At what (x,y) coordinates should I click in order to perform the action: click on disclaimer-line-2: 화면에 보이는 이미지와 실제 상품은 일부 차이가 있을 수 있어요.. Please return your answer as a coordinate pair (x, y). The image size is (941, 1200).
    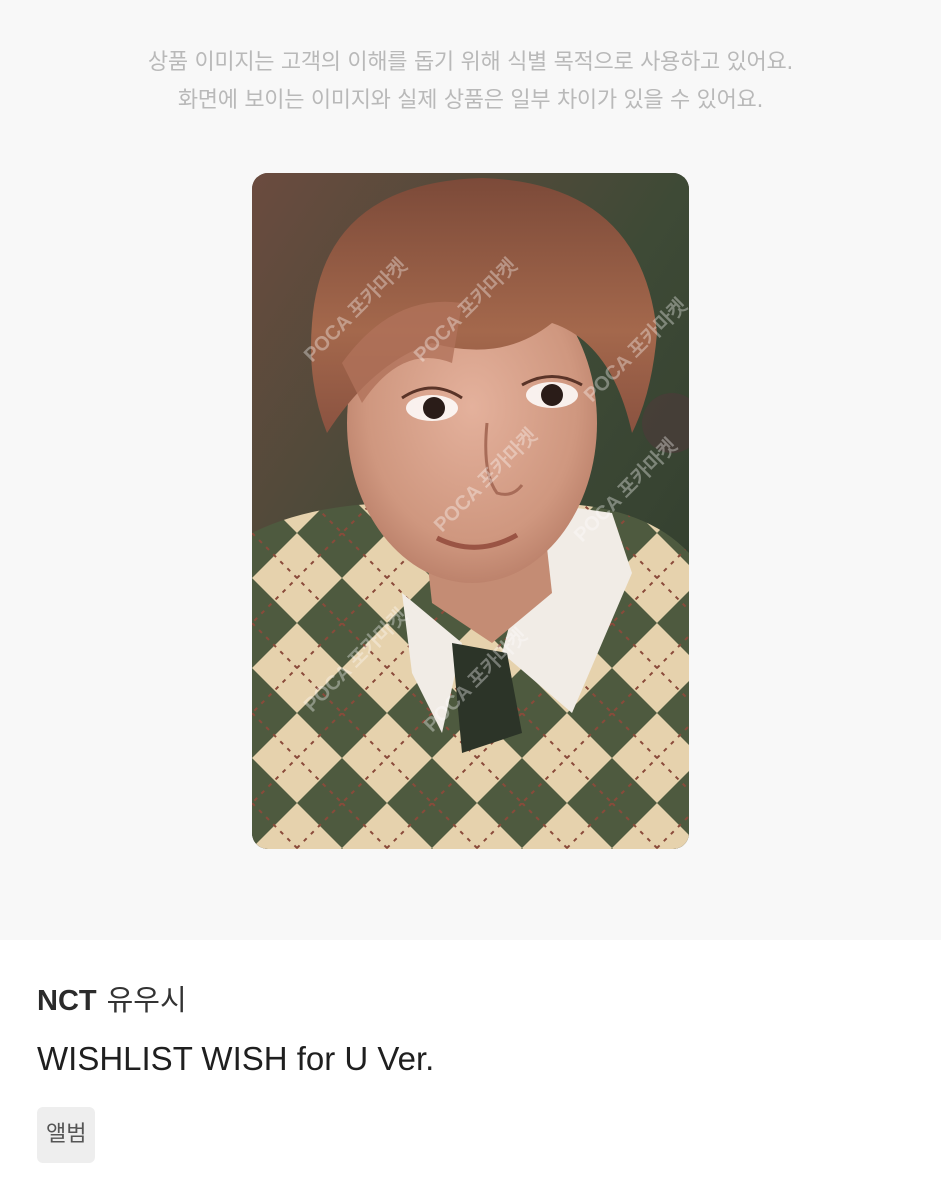
    Looking at the image, I should click on (470, 100).